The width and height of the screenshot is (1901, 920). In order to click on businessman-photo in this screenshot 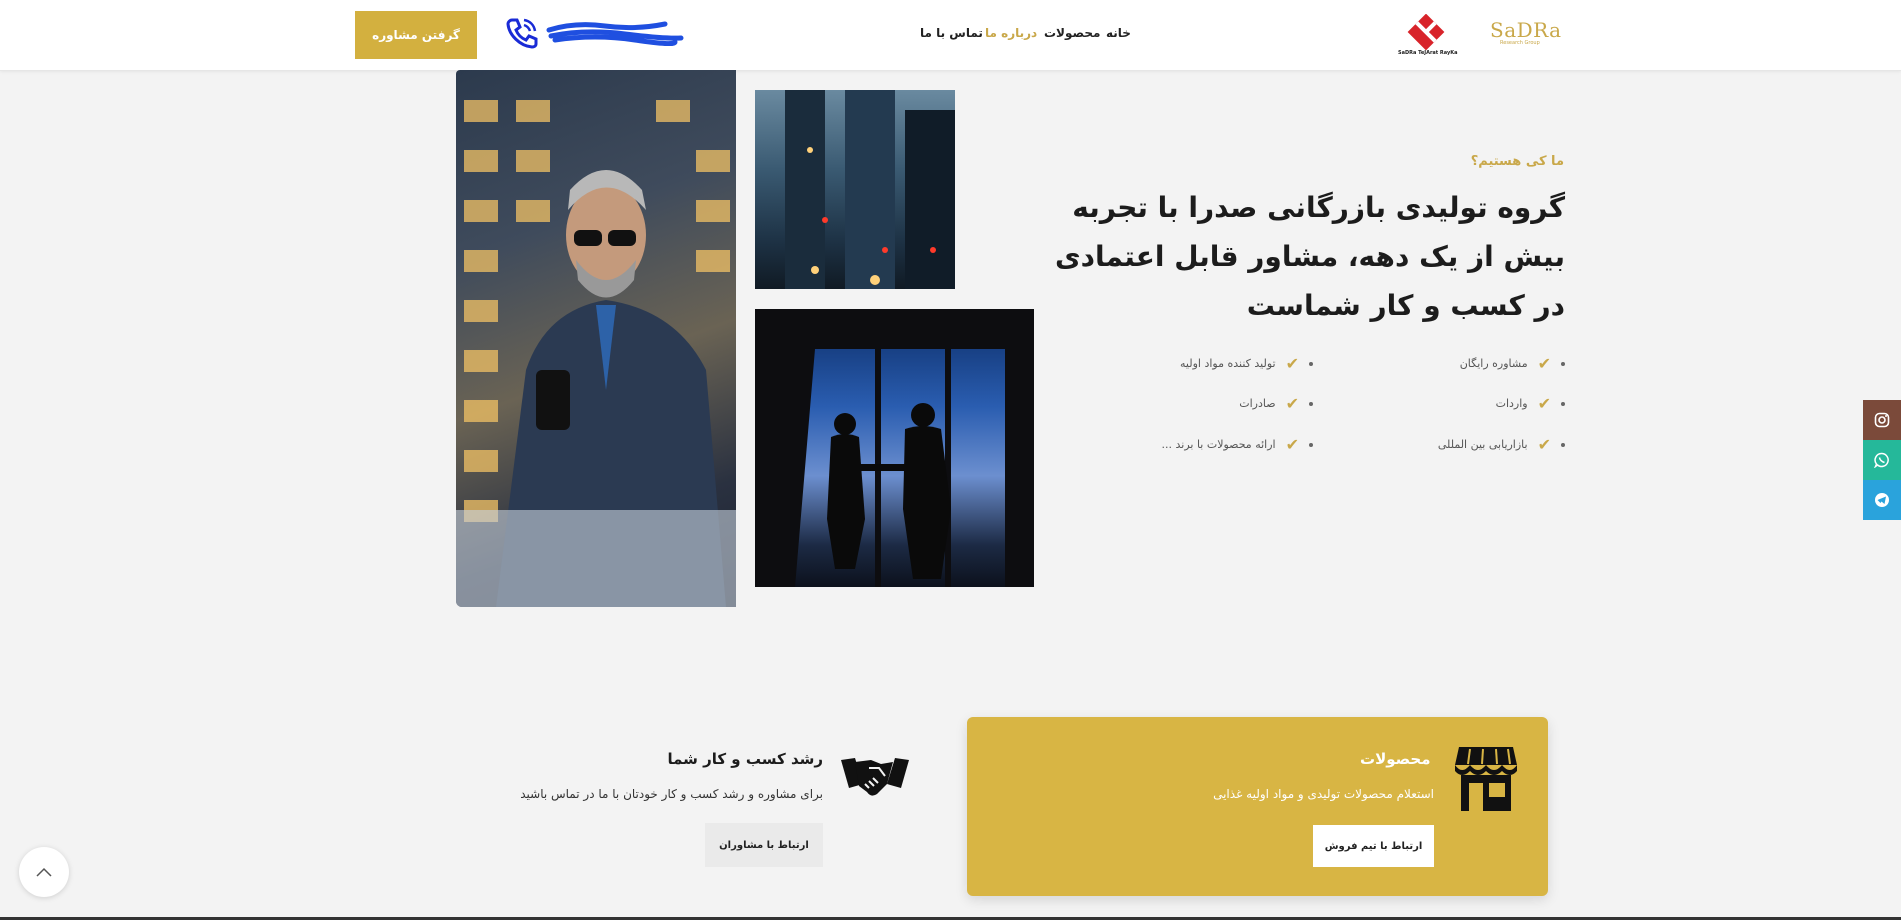, I will do `click(596, 338)`.